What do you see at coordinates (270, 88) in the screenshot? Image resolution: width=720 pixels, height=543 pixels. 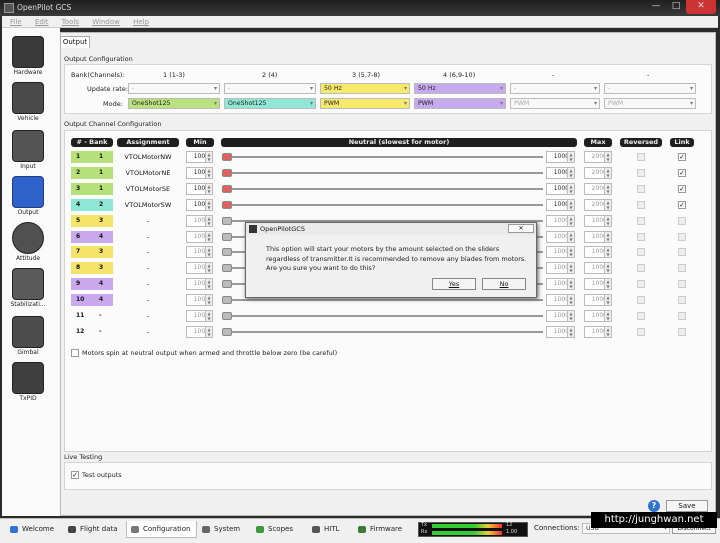 I see `update-rate-bank-2: -` at bounding box center [270, 88].